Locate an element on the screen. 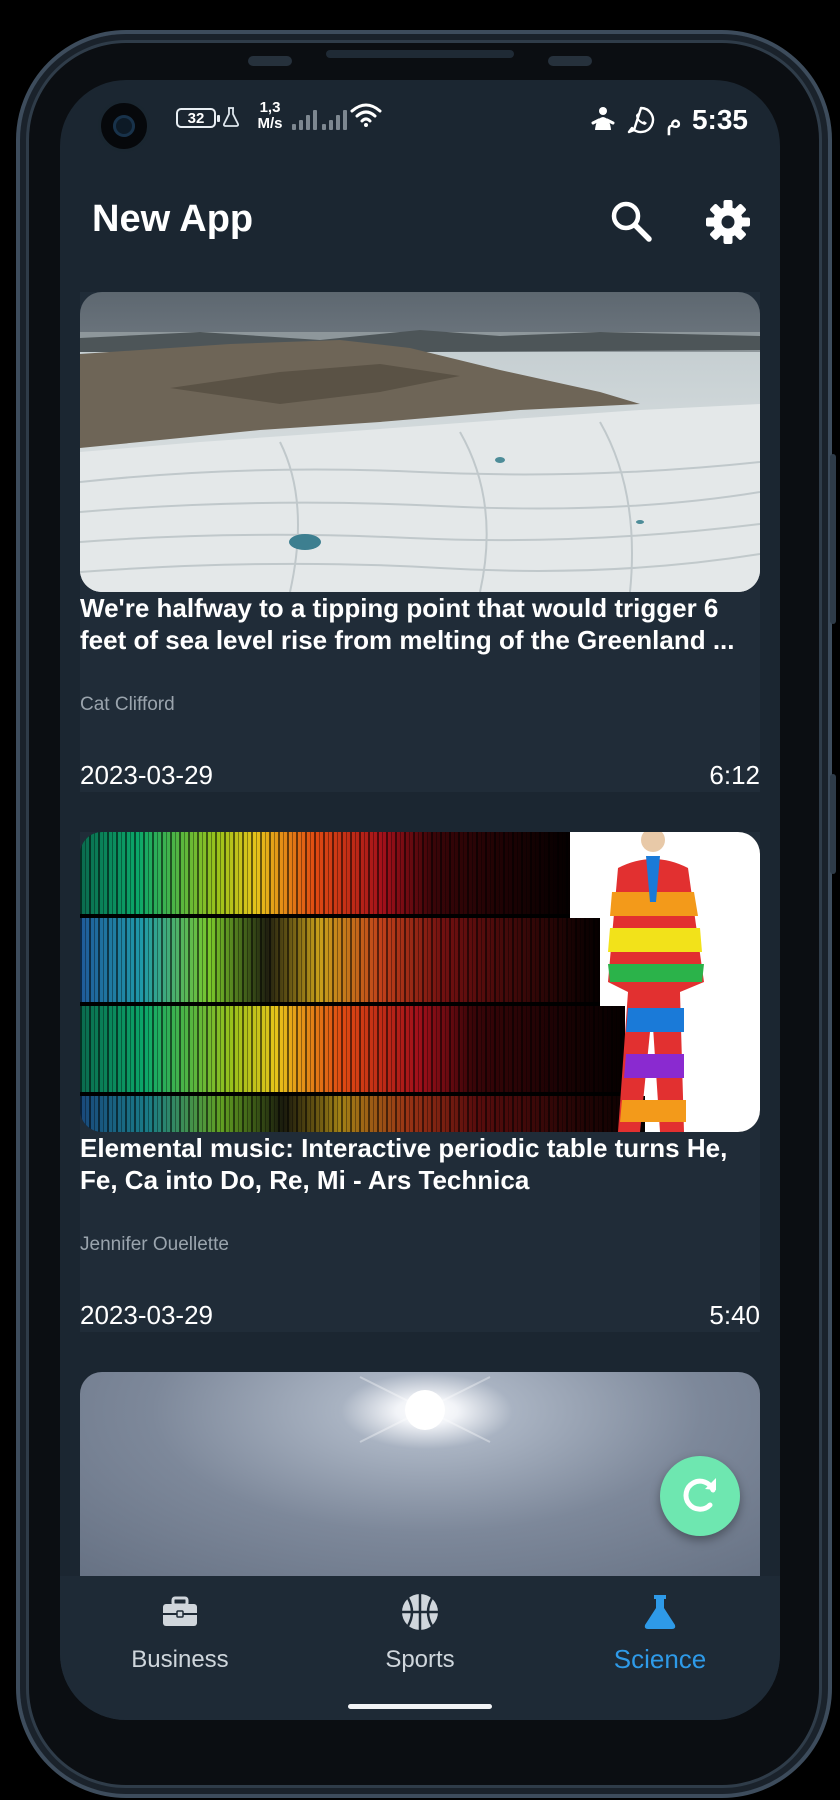 Image resolution: width=840 pixels, height=1800 pixels. refresh-button is located at coordinates (700, 1496).